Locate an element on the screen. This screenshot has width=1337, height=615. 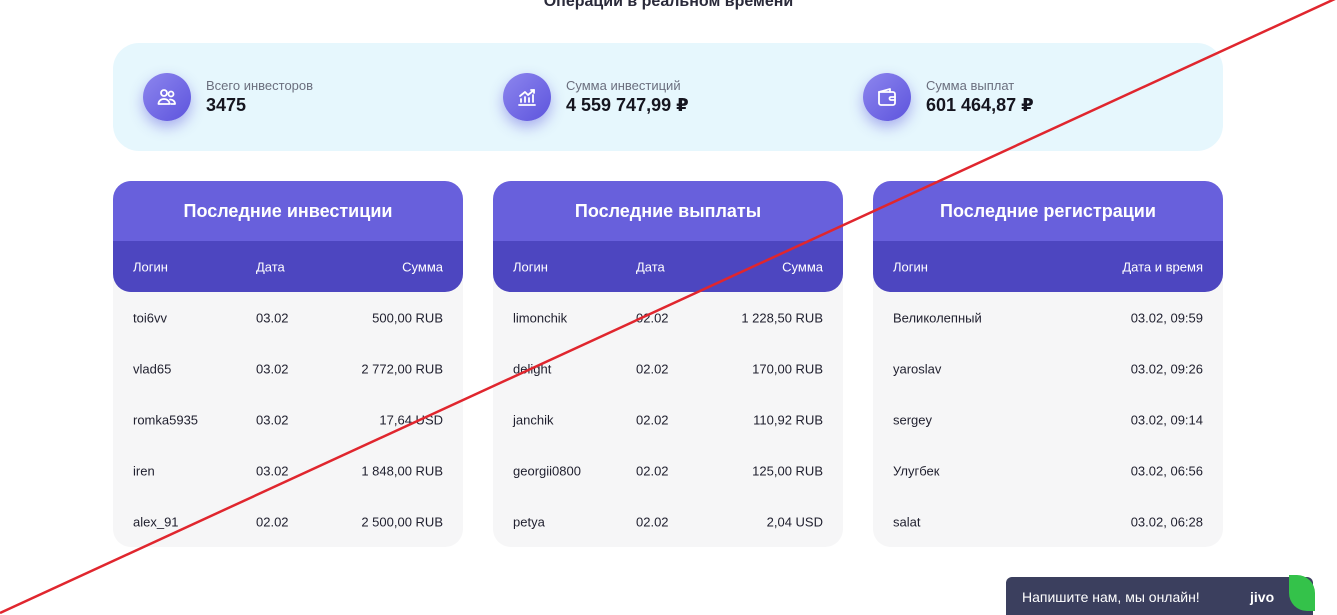
stat-total-payouts: Сумма выплат 601 464,87 ₽ is located at coordinates (948, 97).